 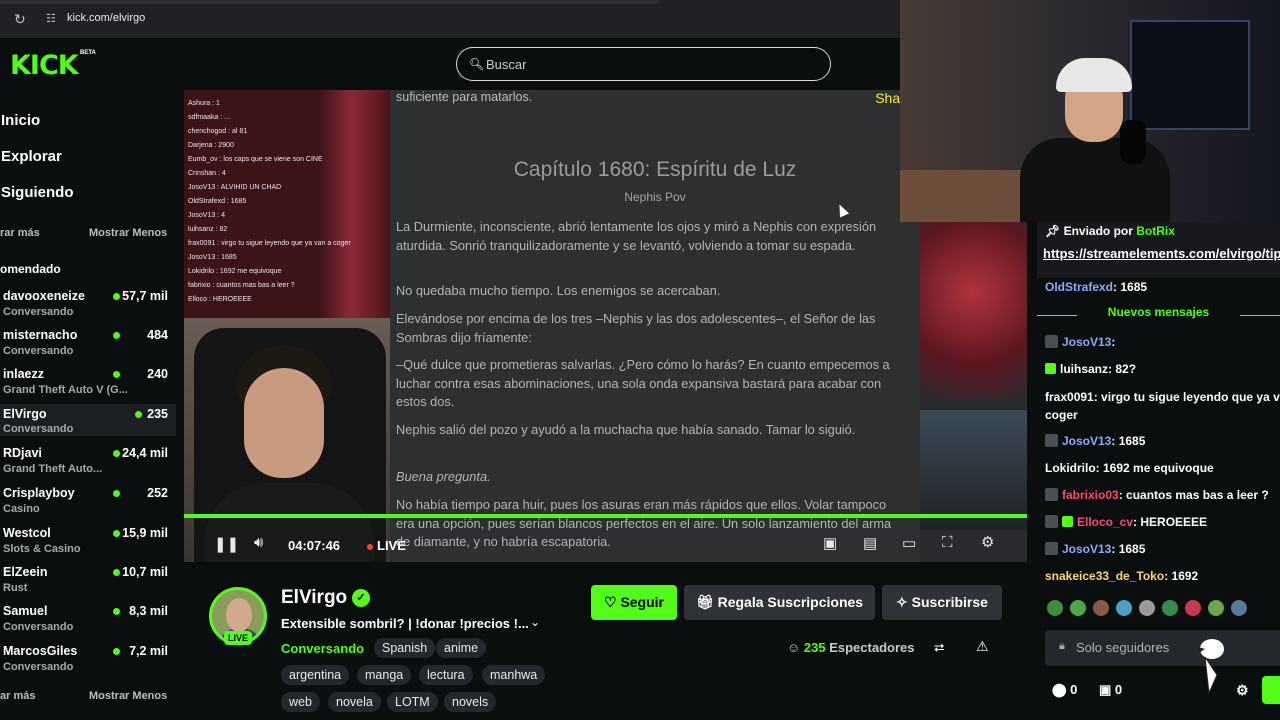 What do you see at coordinates (17, 696) in the screenshot?
I see `show-more-link-bottom: ar más` at bounding box center [17, 696].